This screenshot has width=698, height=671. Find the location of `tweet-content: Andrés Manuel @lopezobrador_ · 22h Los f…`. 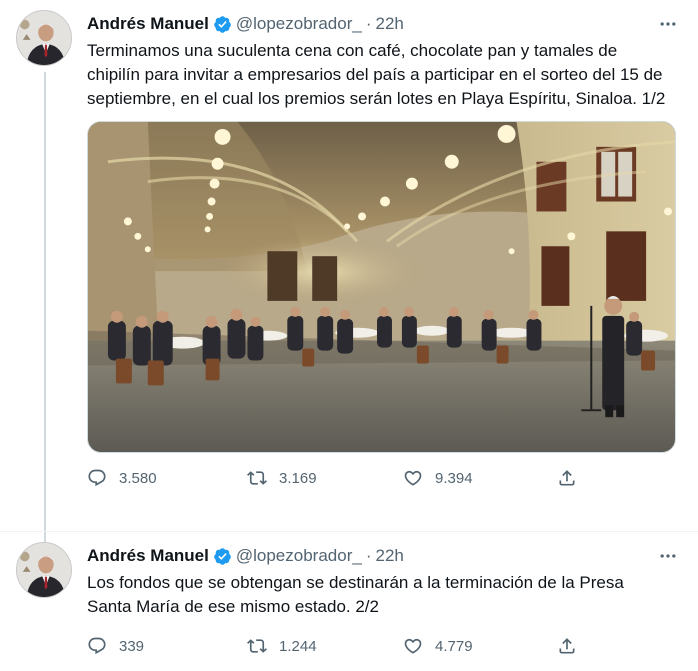

tweet-content: Andrés Manuel @lopezobrador_ · 22h Los f… is located at coordinates (384, 602).